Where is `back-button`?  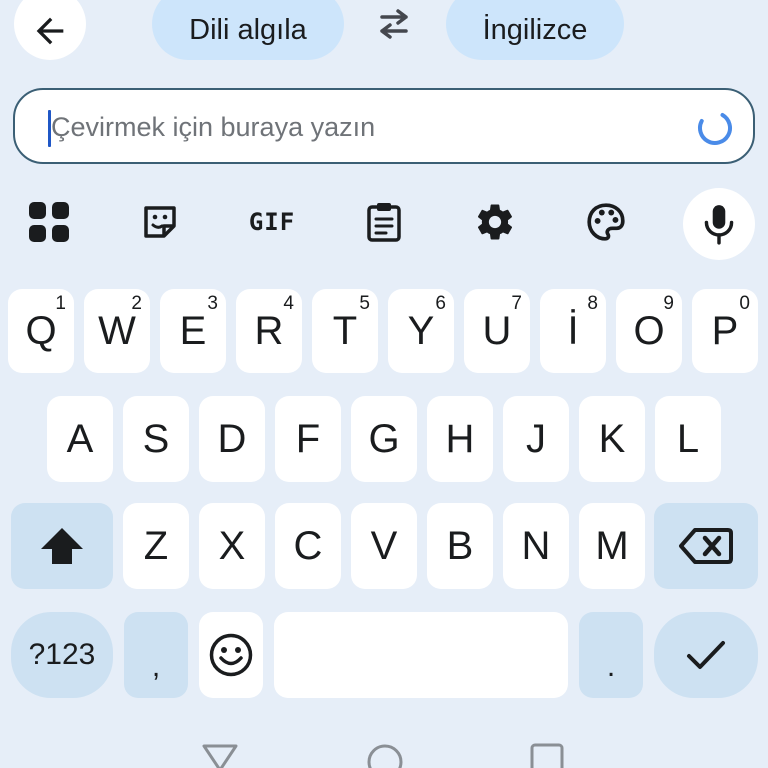
back-button is located at coordinates (50, 30).